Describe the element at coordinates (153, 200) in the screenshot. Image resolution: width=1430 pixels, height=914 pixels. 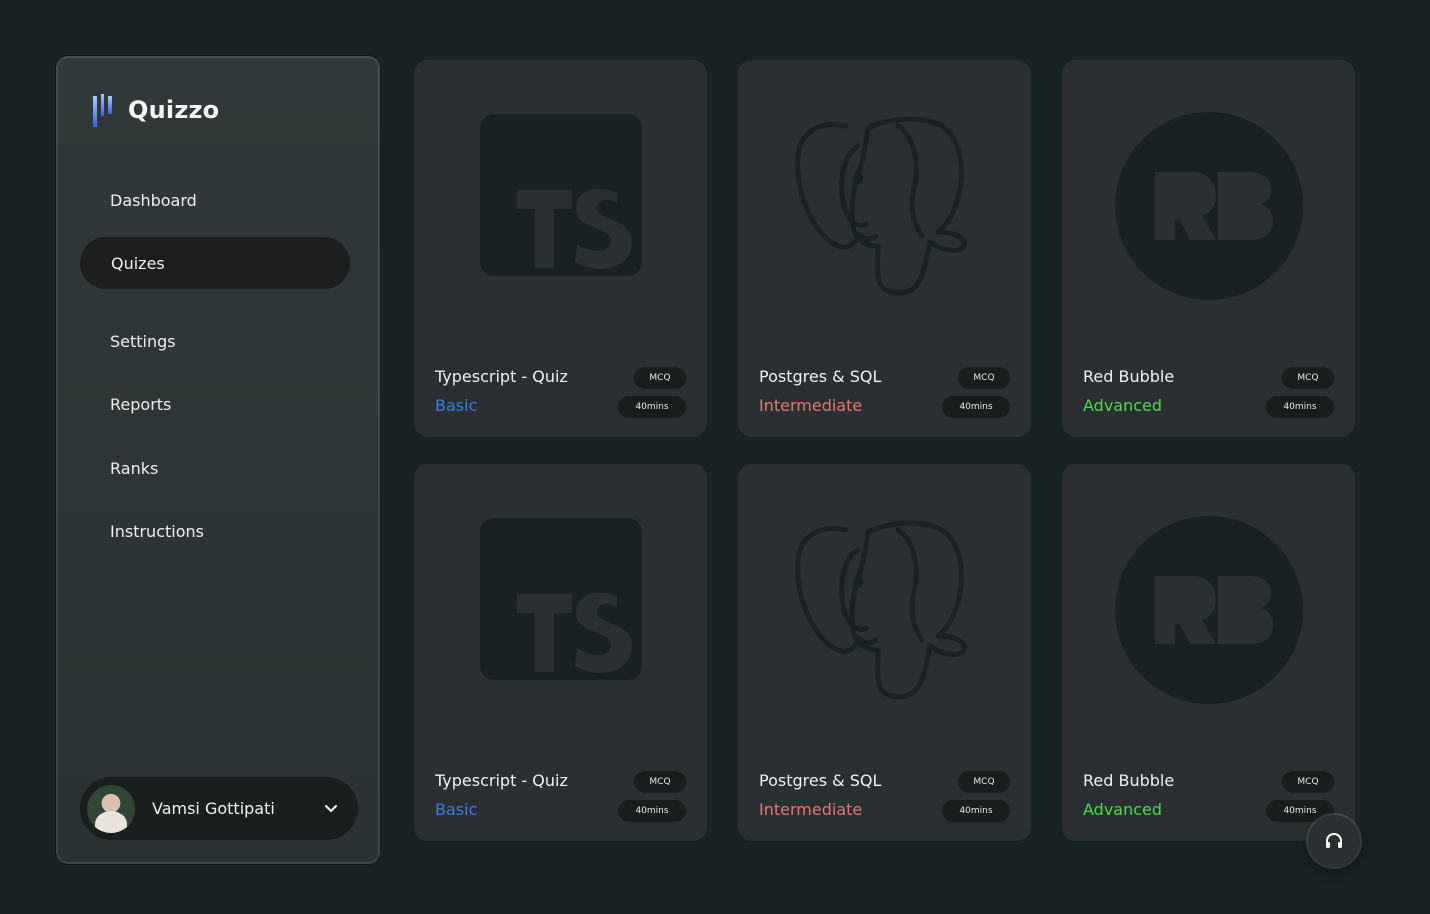
I see `sidebar-item-label: Dashboard` at that location.